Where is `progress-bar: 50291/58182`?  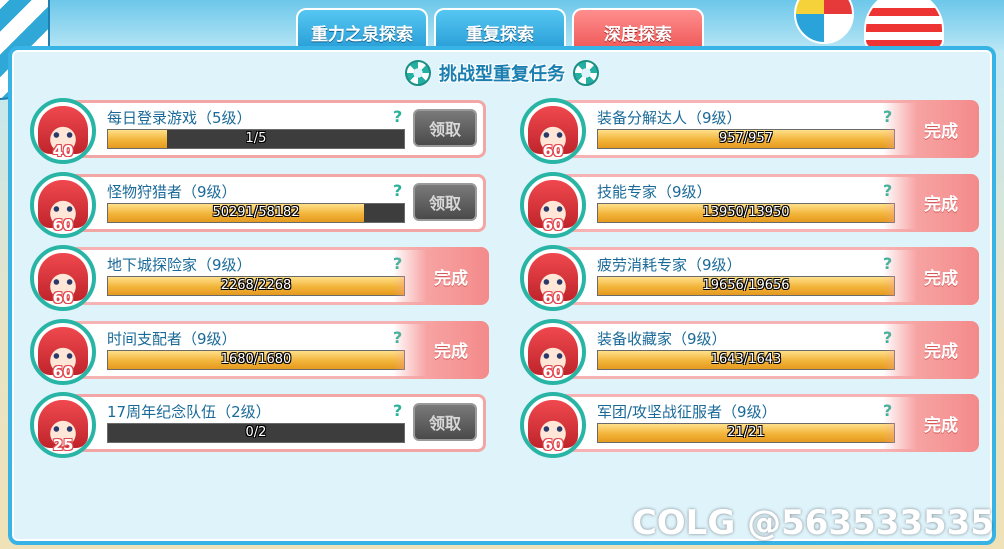 progress-bar: 50291/58182 is located at coordinates (256, 212).